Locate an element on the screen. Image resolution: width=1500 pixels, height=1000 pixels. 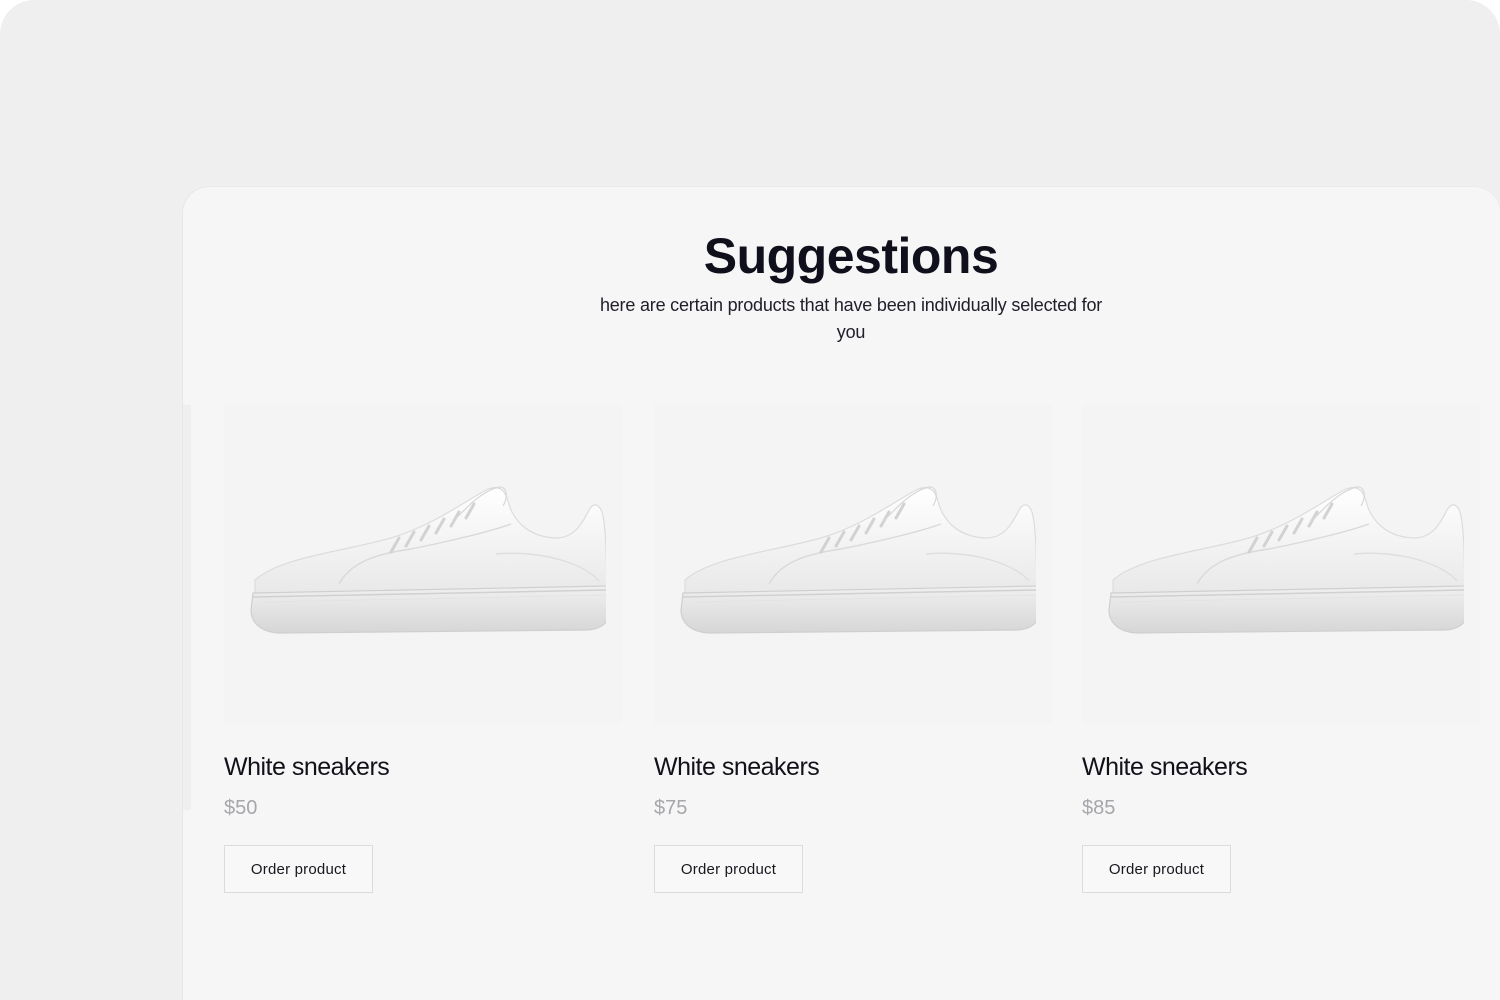
product-price: $75 is located at coordinates (671, 808).